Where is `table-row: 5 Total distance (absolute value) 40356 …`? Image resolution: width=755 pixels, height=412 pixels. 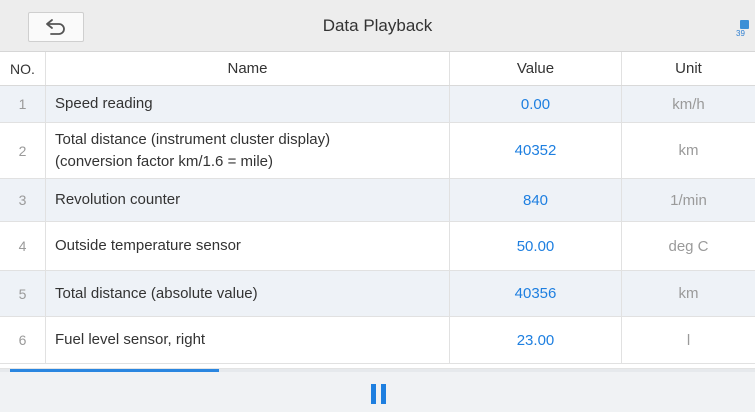 table-row: 5 Total distance (absolute value) 40356 … is located at coordinates (377, 294).